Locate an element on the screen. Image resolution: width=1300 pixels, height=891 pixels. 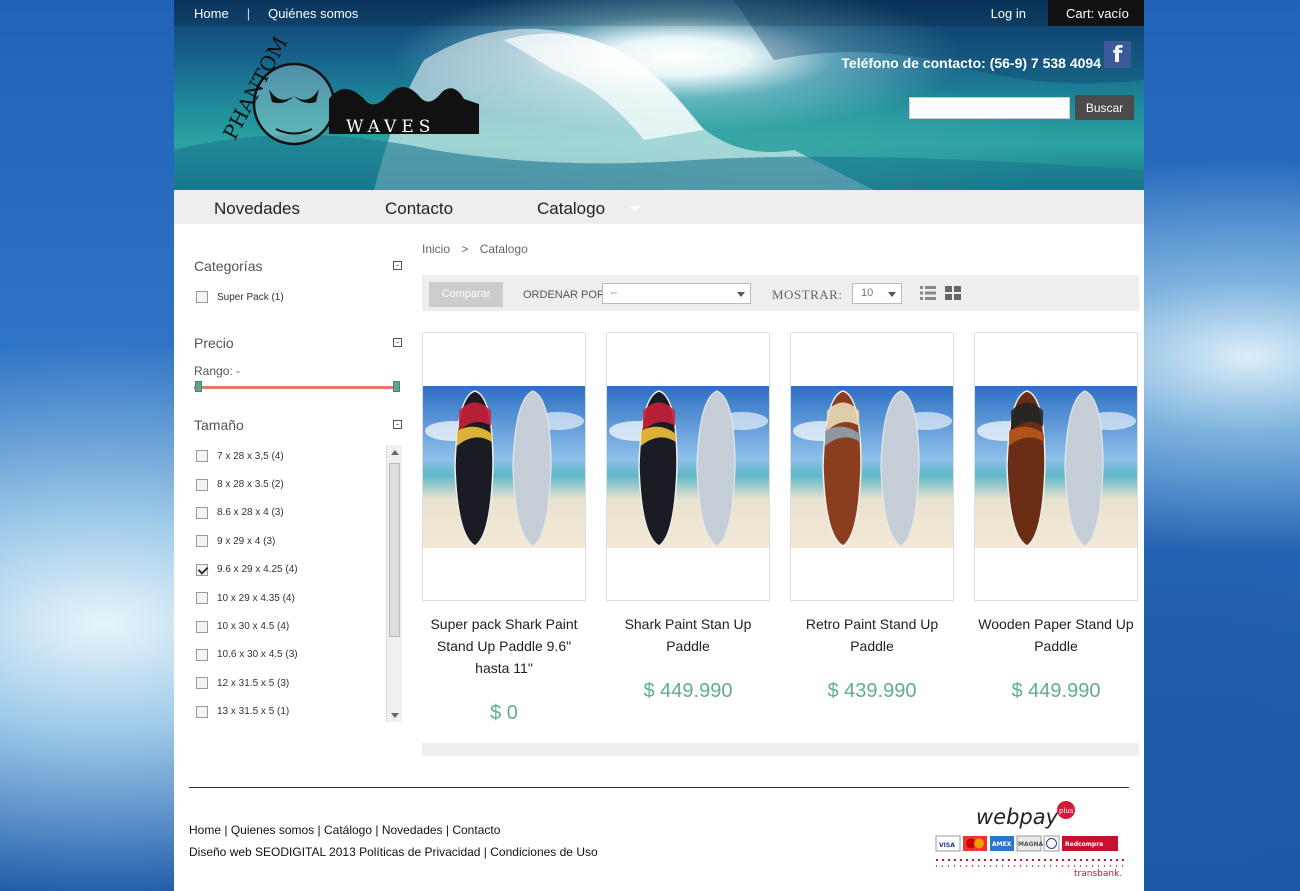
nav-catalogo: Catalogo is located at coordinates (571, 209).